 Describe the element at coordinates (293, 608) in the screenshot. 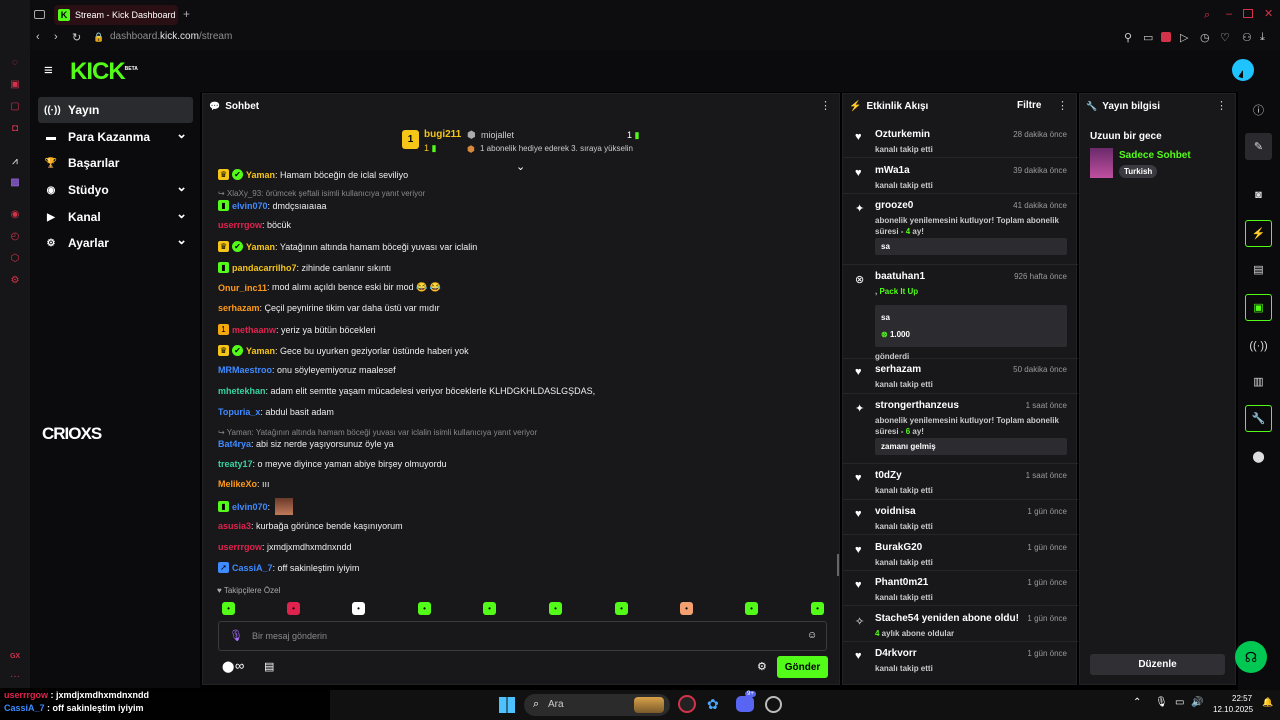

I see `emote-1-icon: •` at that location.